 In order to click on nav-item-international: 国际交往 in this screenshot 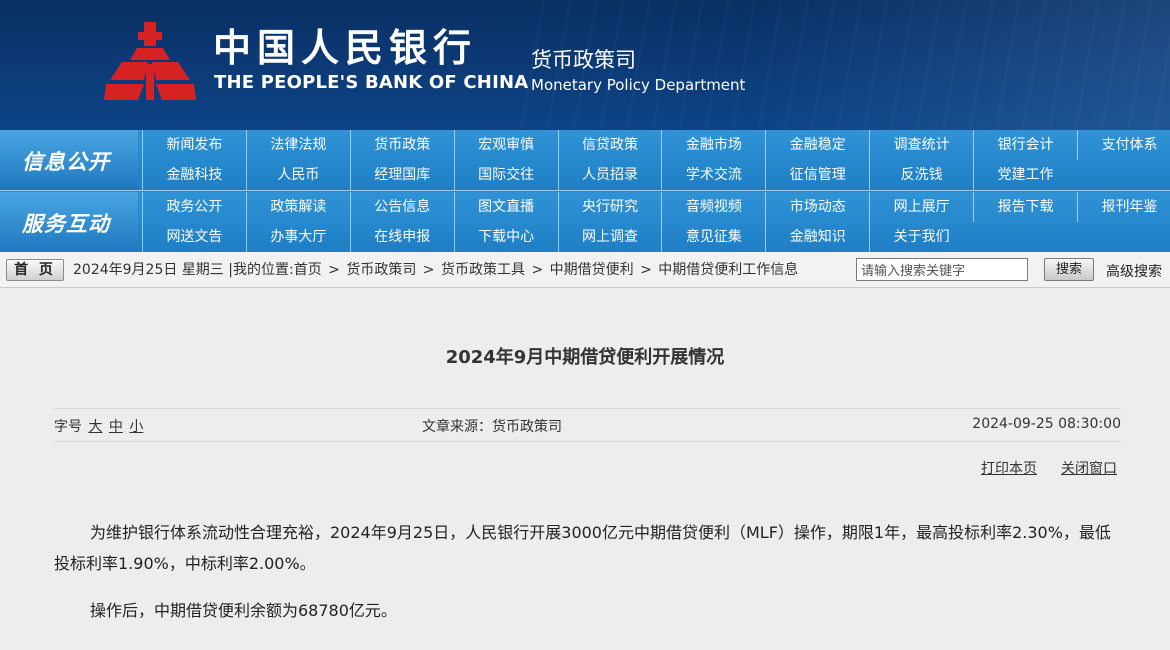, I will do `click(505, 175)`.